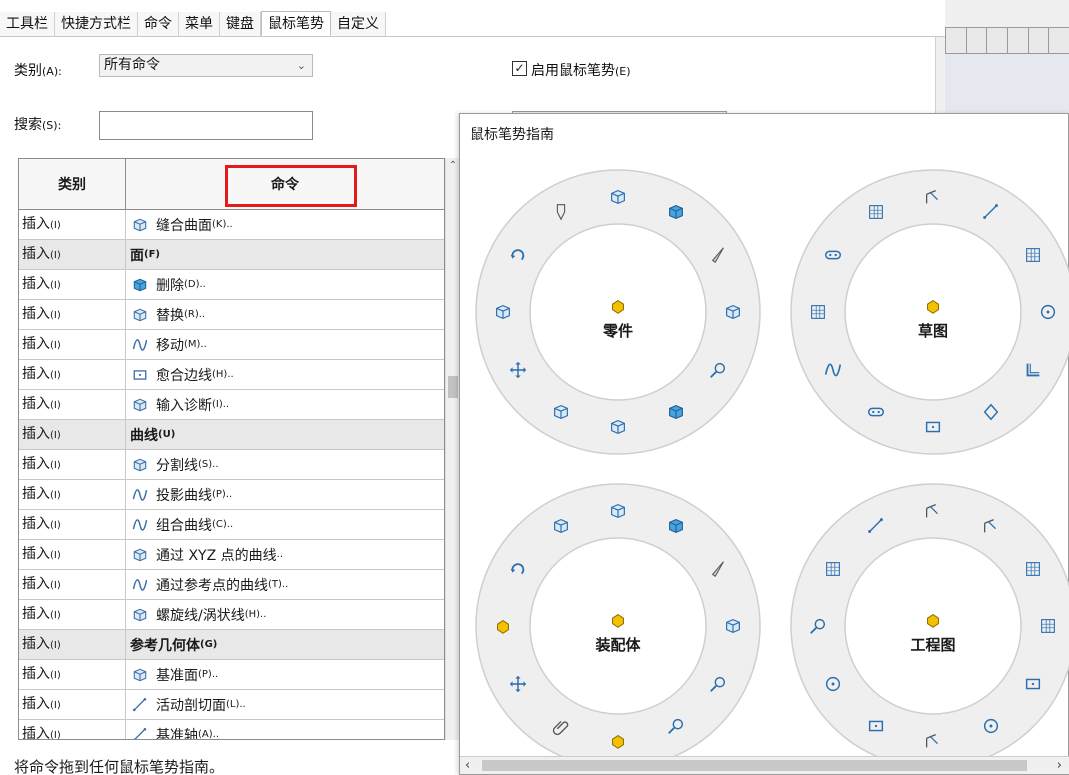  What do you see at coordinates (876, 412) in the screenshot?
I see `slot-icon` at bounding box center [876, 412].